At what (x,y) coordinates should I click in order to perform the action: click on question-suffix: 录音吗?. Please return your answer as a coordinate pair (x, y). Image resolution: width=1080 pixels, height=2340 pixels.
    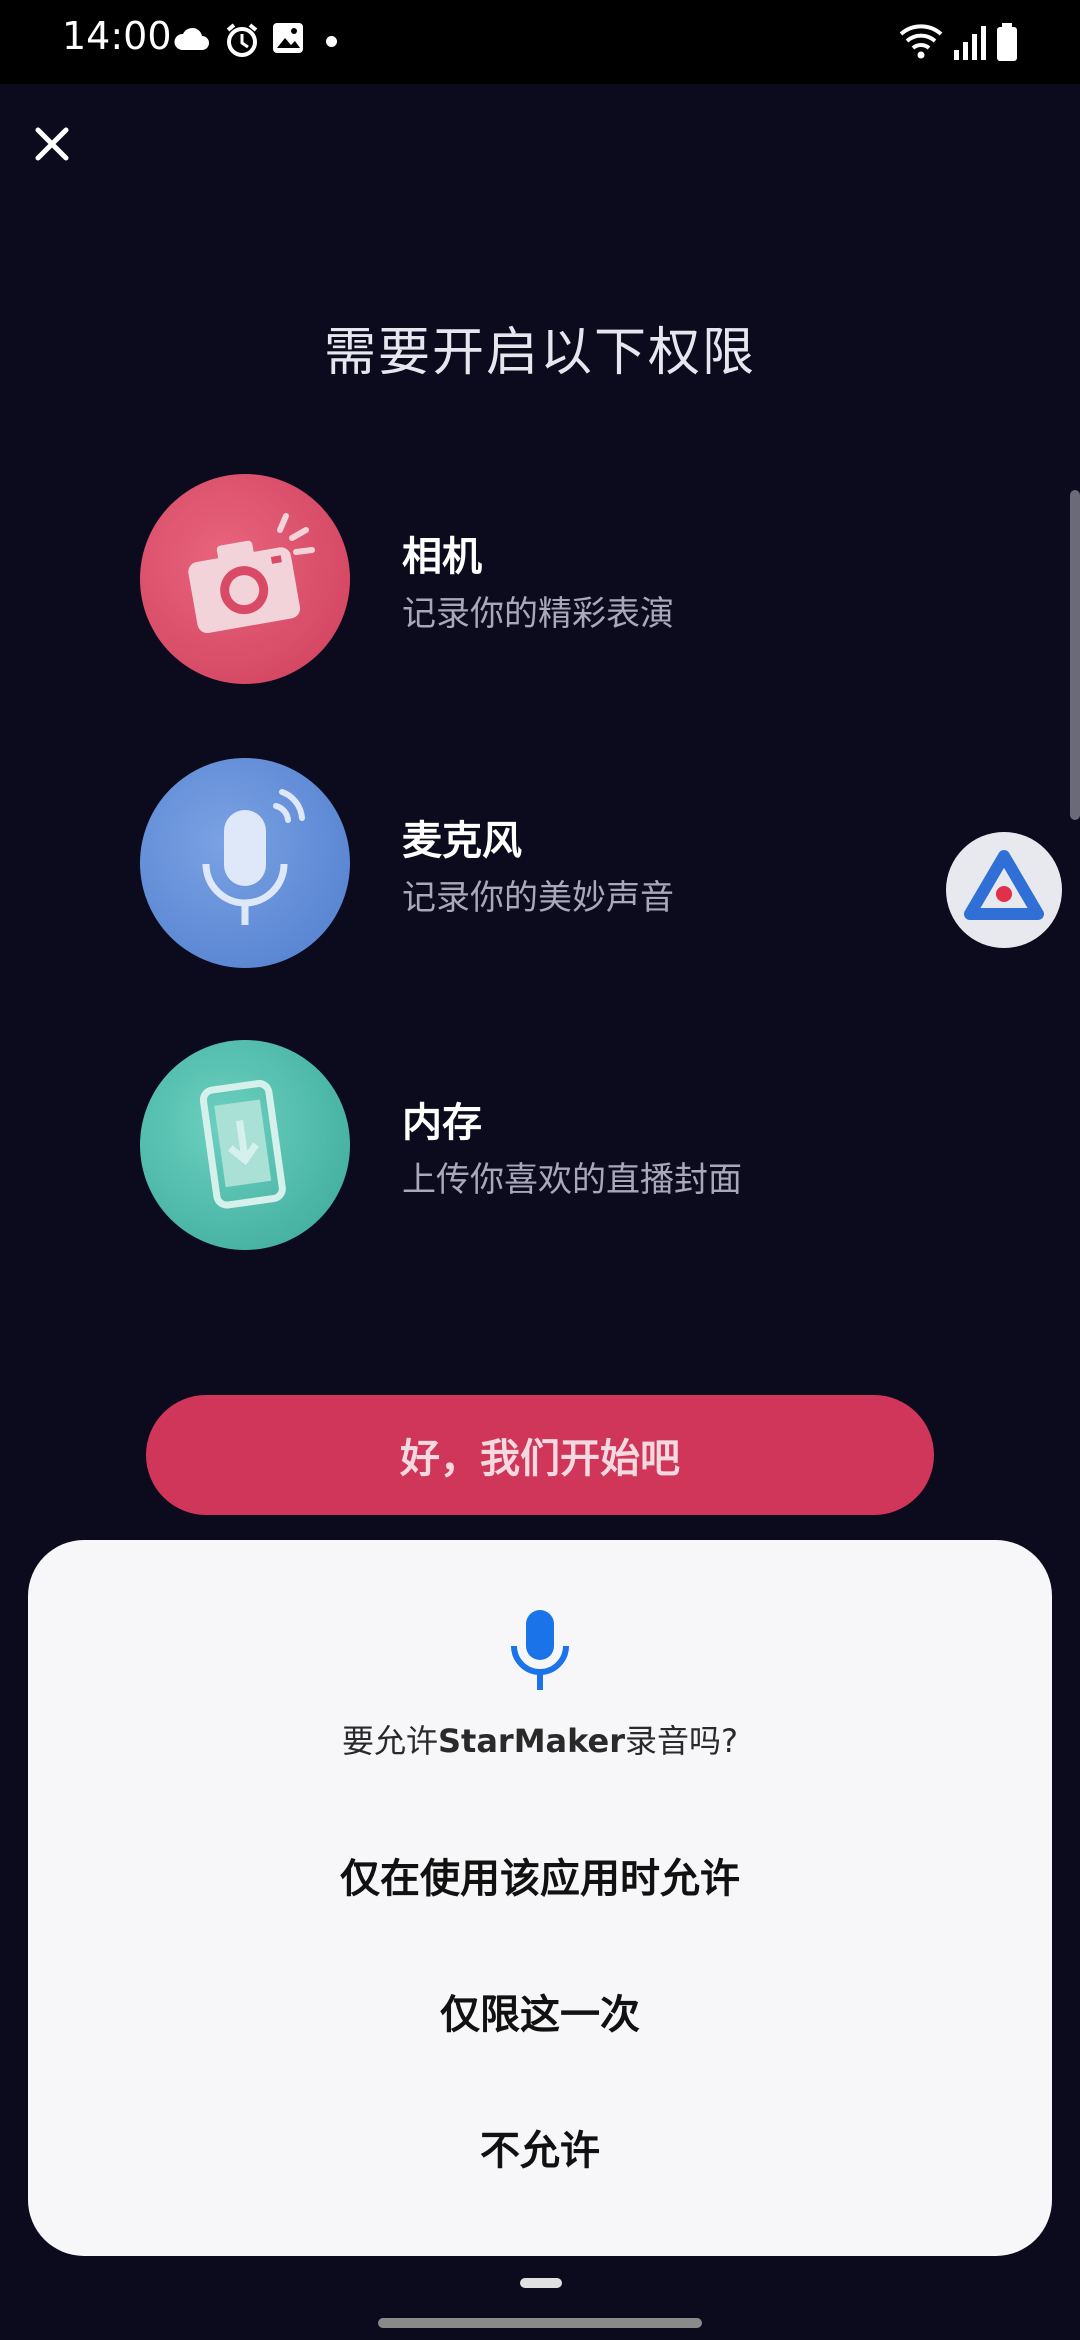
    Looking at the image, I should click on (682, 1741).